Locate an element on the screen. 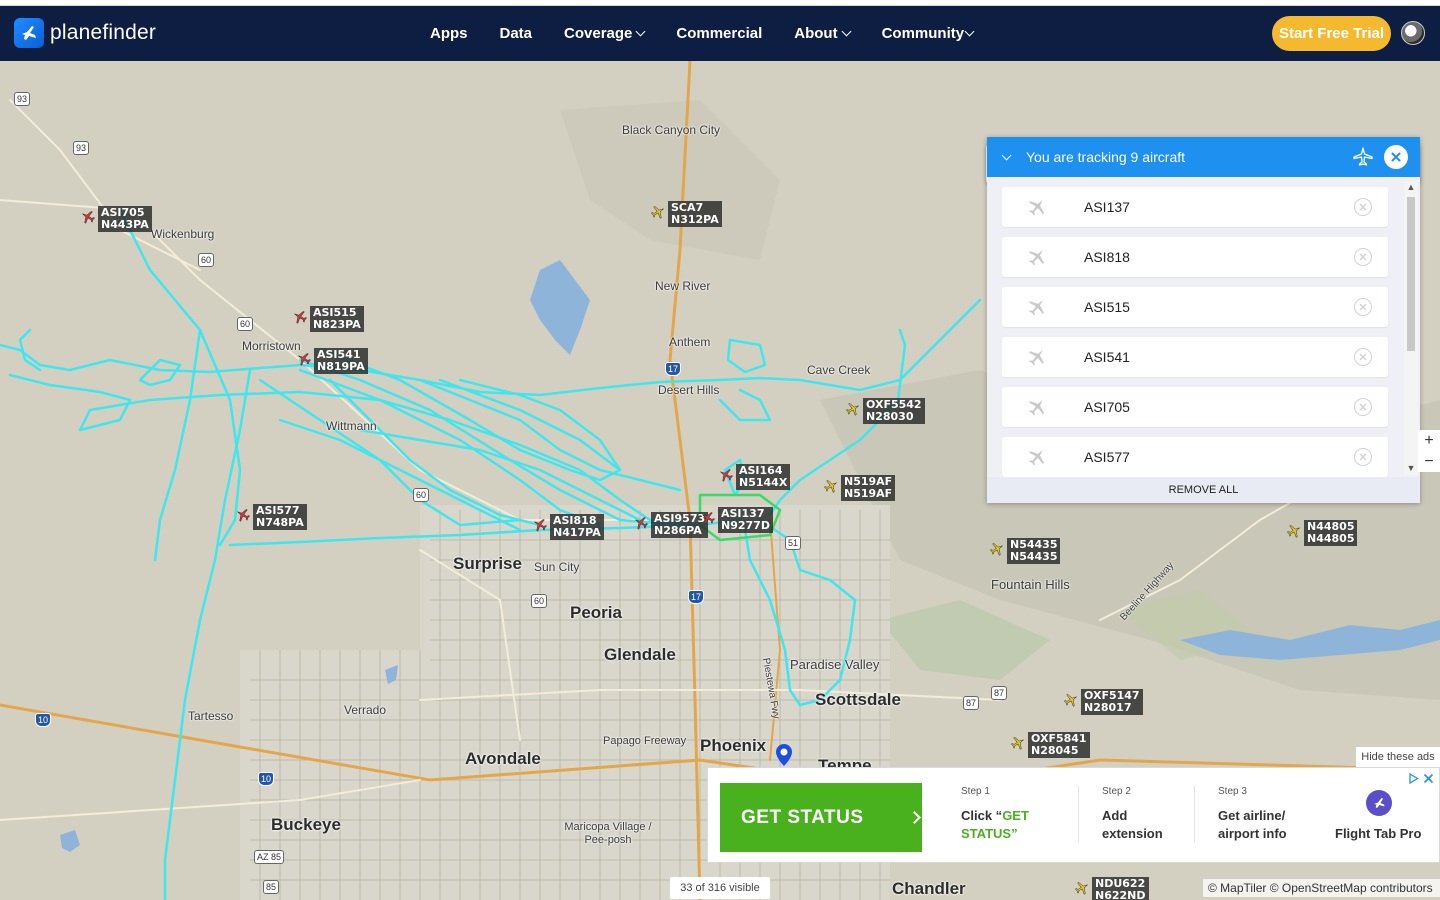 The height and width of the screenshot is (900, 1440). nav-data: Data is located at coordinates (516, 33).